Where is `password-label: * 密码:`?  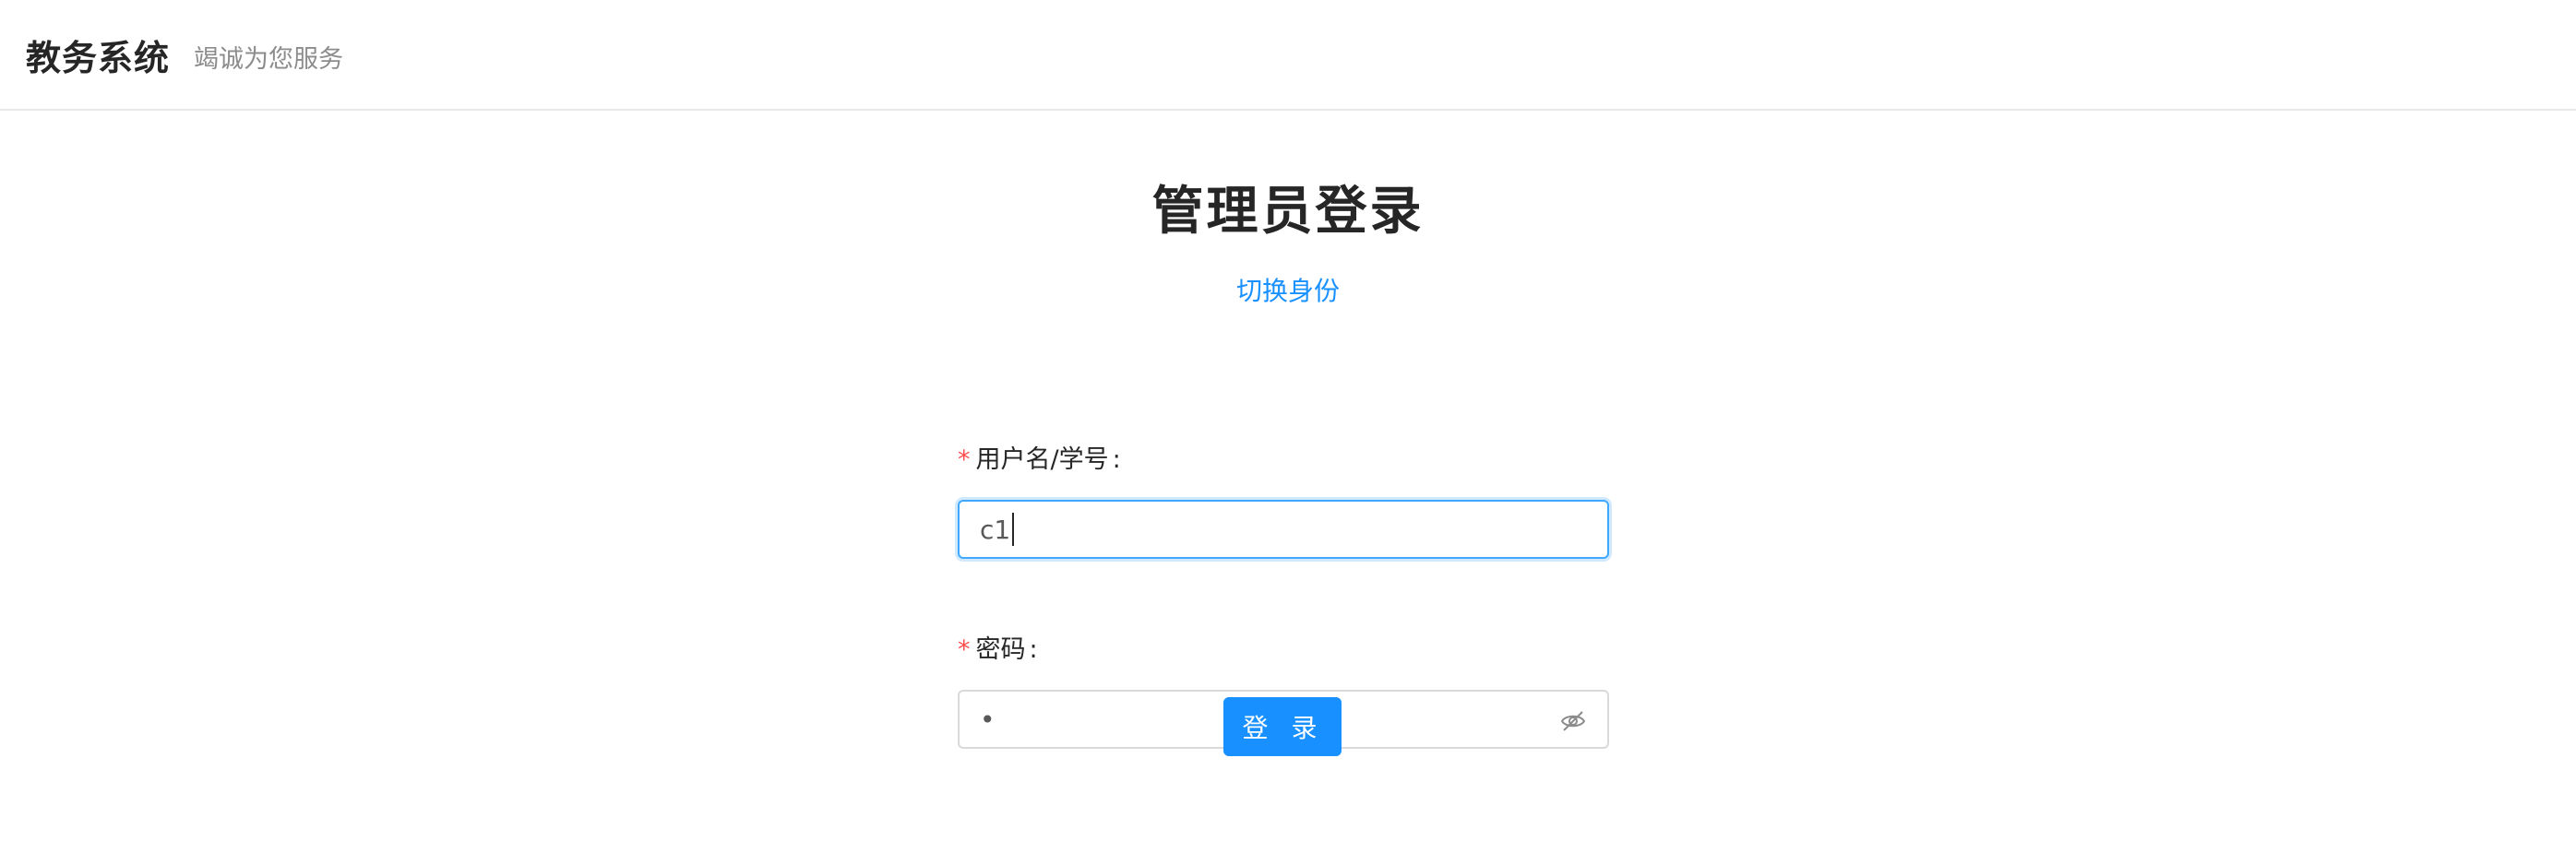 password-label: * 密码: is located at coordinates (998, 647).